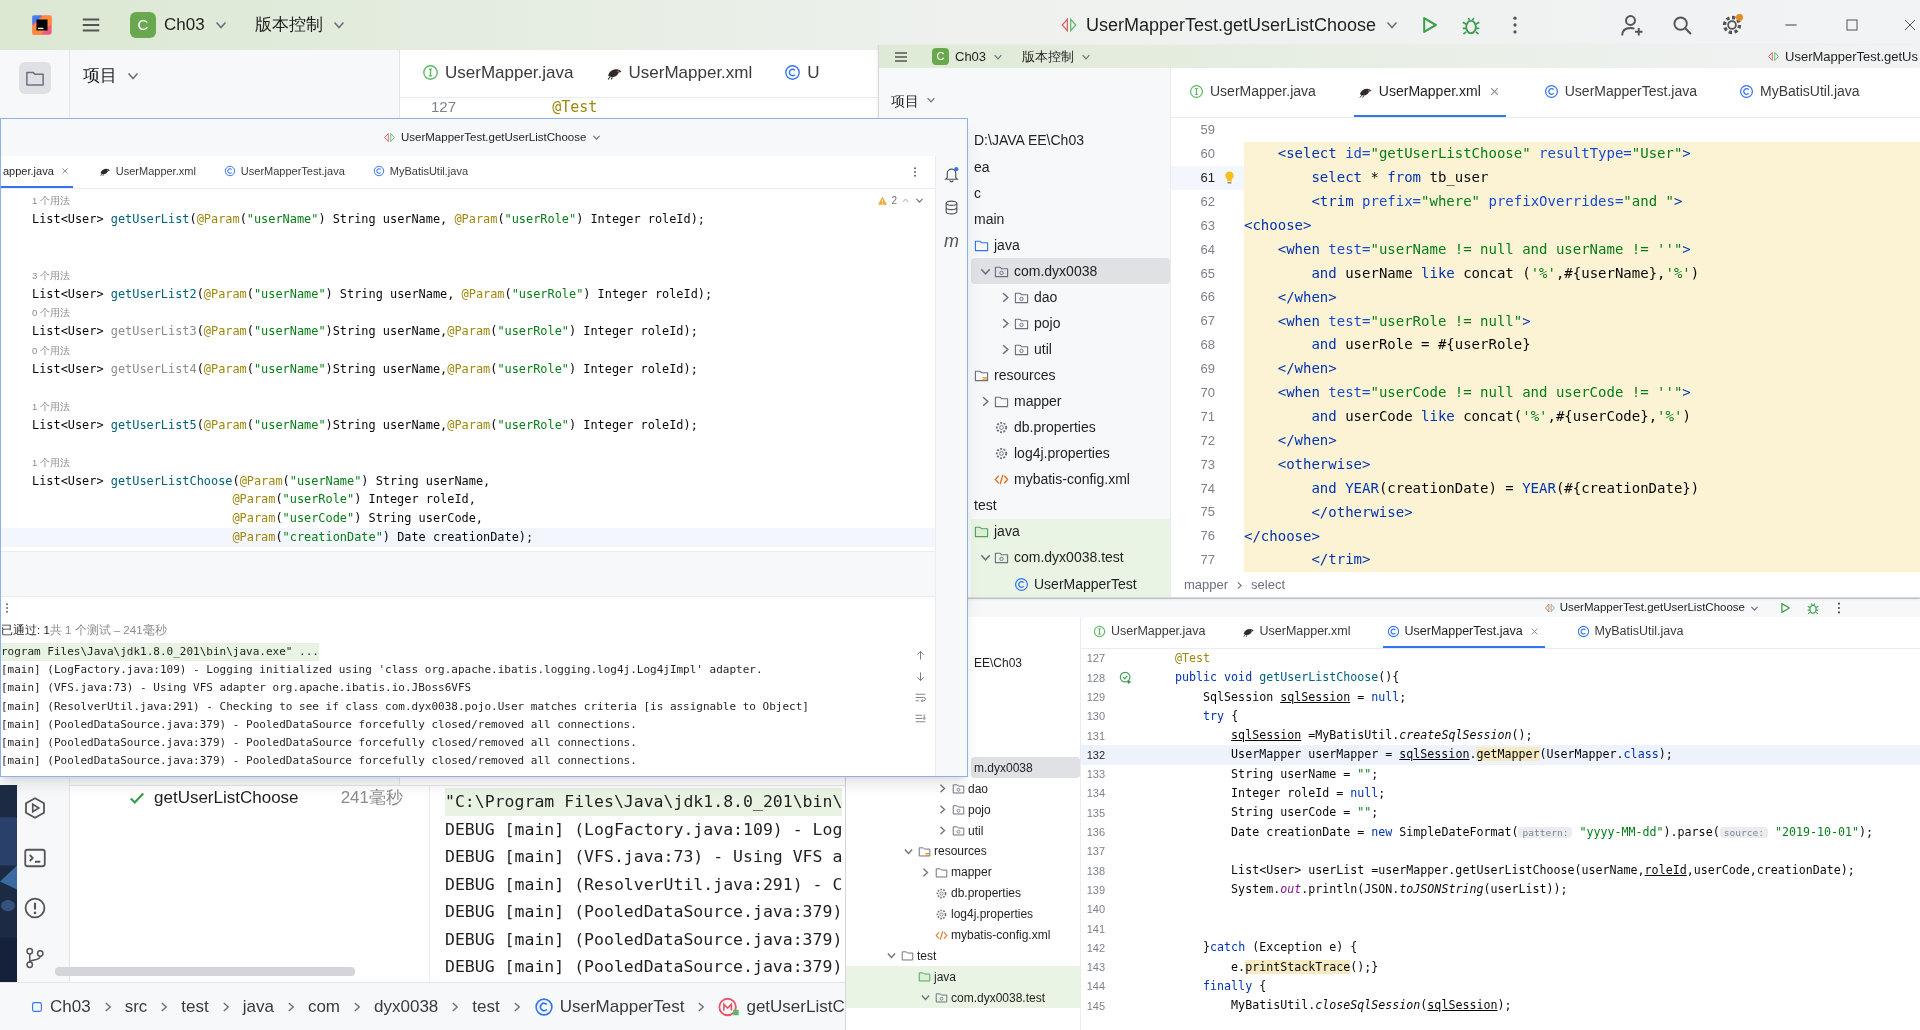 Image resolution: width=1920 pixels, height=1030 pixels. Describe the element at coordinates (1632, 25) in the screenshot. I see `add-user-icon` at that location.